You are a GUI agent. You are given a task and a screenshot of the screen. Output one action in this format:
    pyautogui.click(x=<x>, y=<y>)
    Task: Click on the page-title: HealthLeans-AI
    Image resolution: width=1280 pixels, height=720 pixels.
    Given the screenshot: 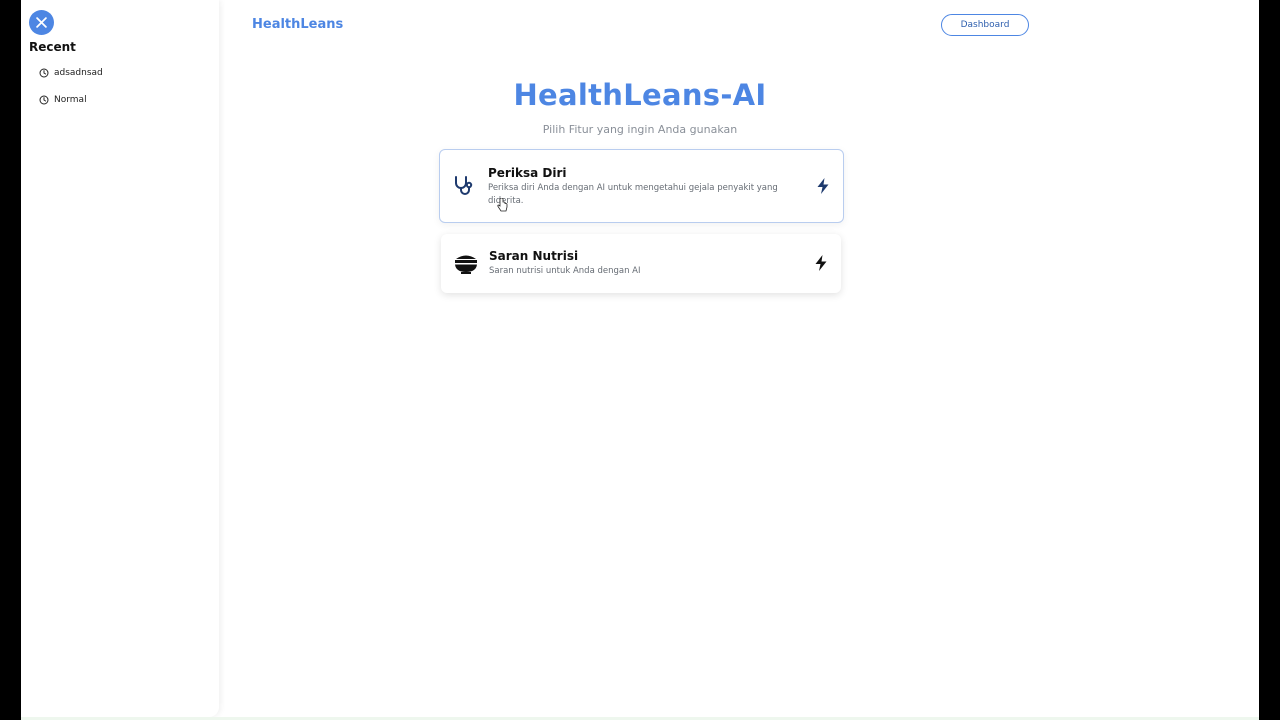 What is the action you would take?
    pyautogui.click(x=640, y=95)
    